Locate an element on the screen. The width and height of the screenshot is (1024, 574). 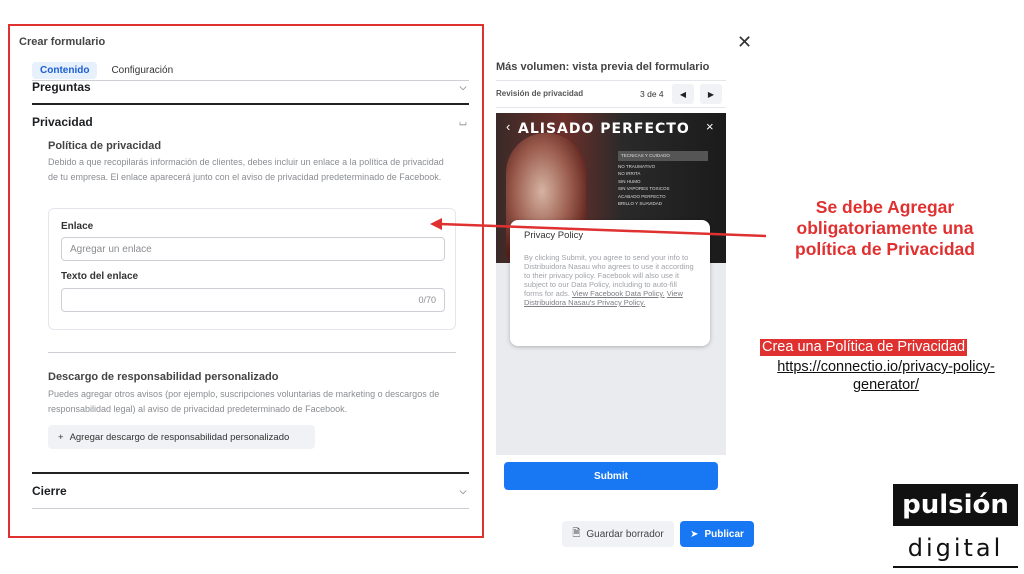
save-draft-button: 🗎 Guardar borrador is located at coordinates (618, 534).